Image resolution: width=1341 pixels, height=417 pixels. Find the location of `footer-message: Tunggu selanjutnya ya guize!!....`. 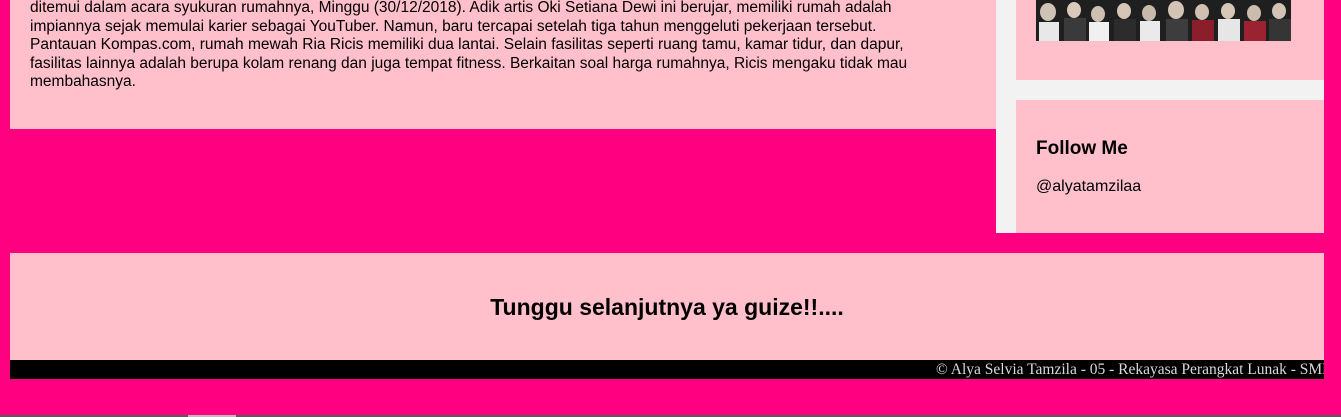

footer-message: Tunggu selanjutnya ya guize!!.... is located at coordinates (667, 307).